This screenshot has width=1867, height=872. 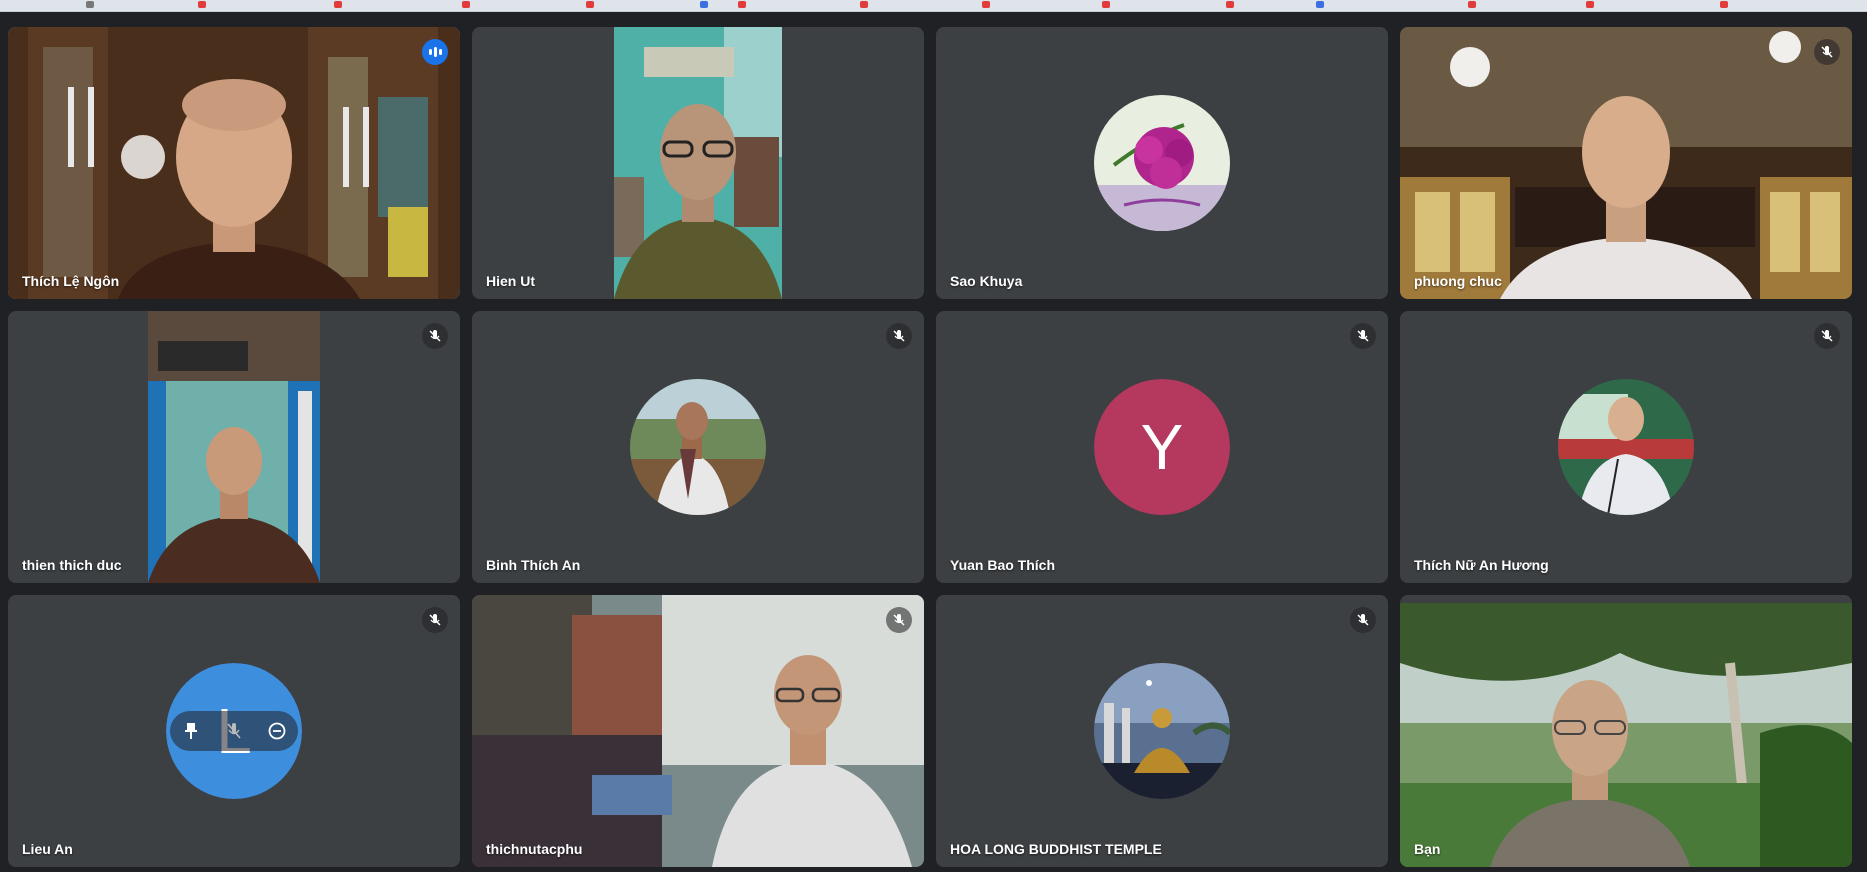 I want to click on participant-tile-11: HOA LONG BUDDHIST TEMPLE, so click(x=1162, y=731).